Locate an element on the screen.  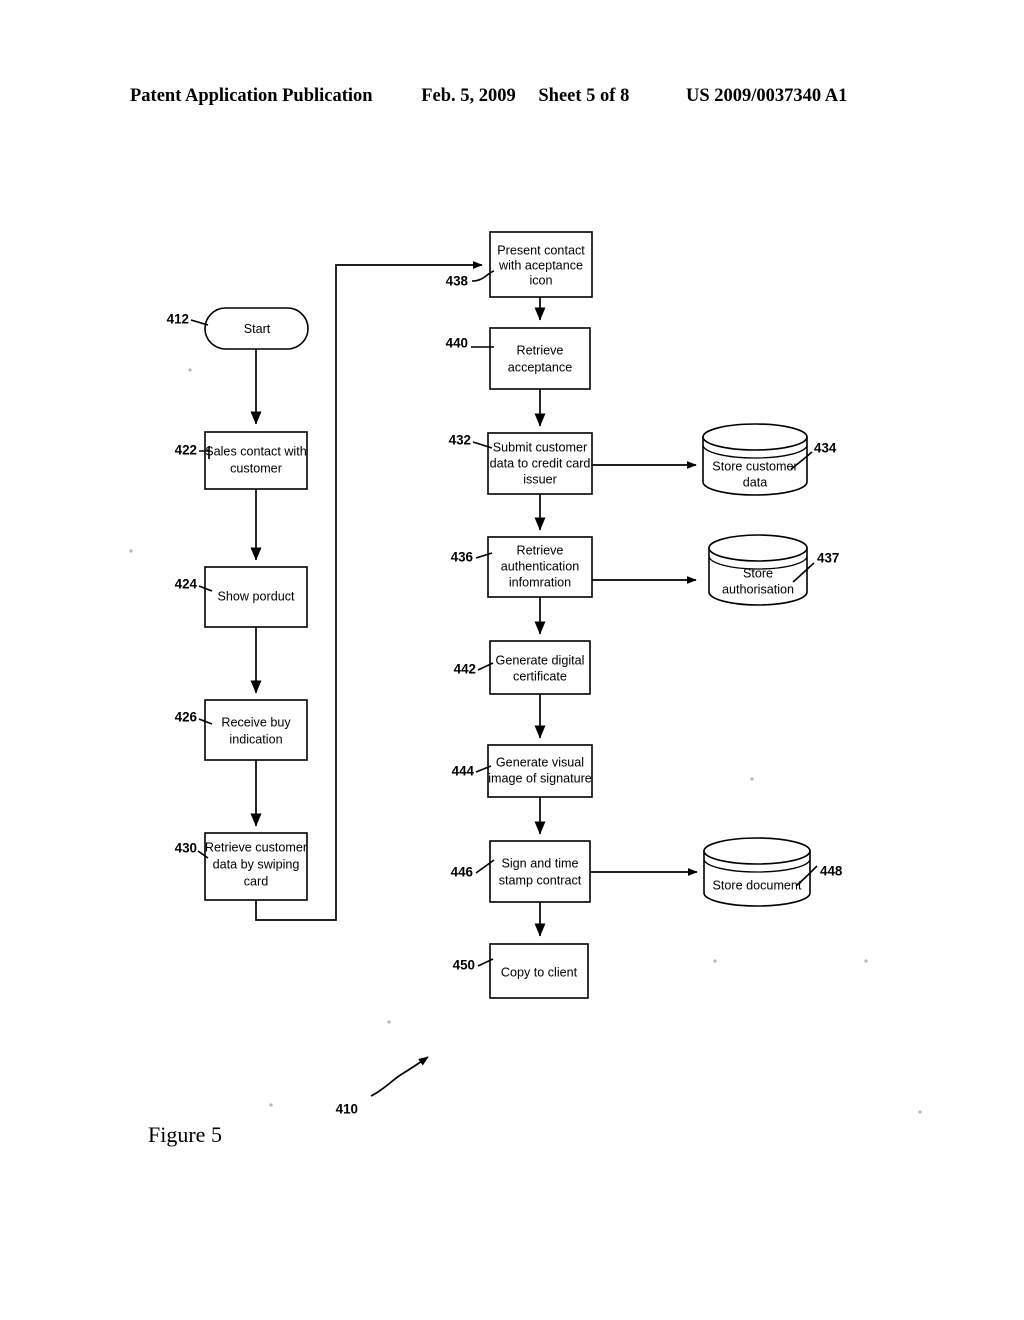
node-retrieve-acceptance-shape is located at coordinates (540, 358).